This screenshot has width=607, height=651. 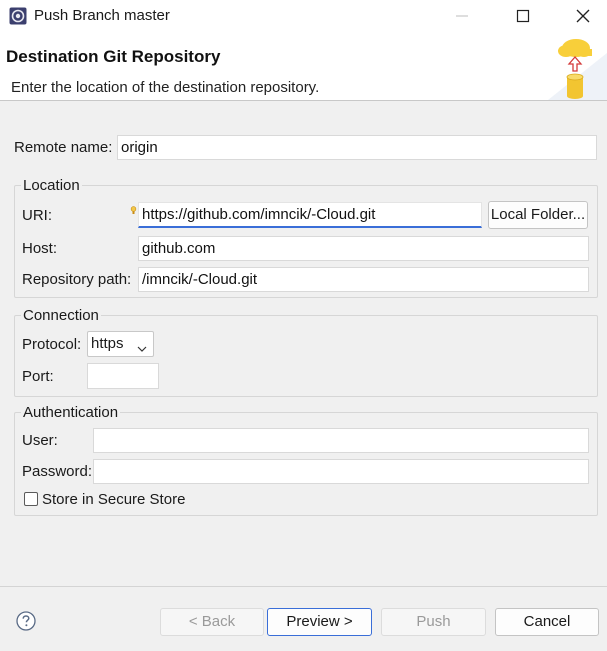 What do you see at coordinates (133, 210) in the screenshot?
I see `content-assist-icon` at bounding box center [133, 210].